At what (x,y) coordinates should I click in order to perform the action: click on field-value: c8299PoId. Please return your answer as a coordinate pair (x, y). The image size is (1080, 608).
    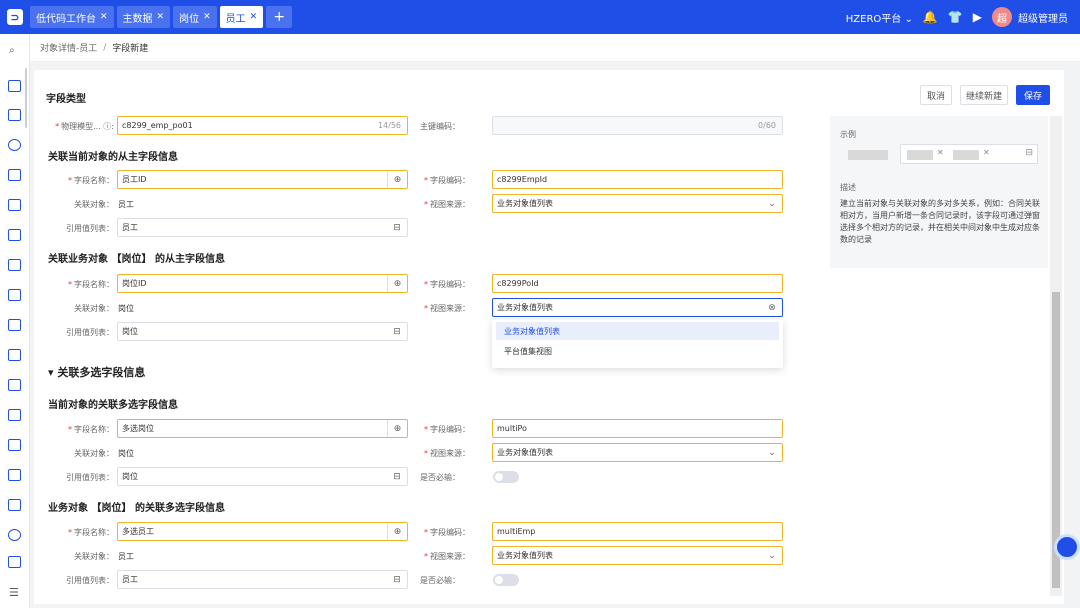
    Looking at the image, I should click on (518, 283).